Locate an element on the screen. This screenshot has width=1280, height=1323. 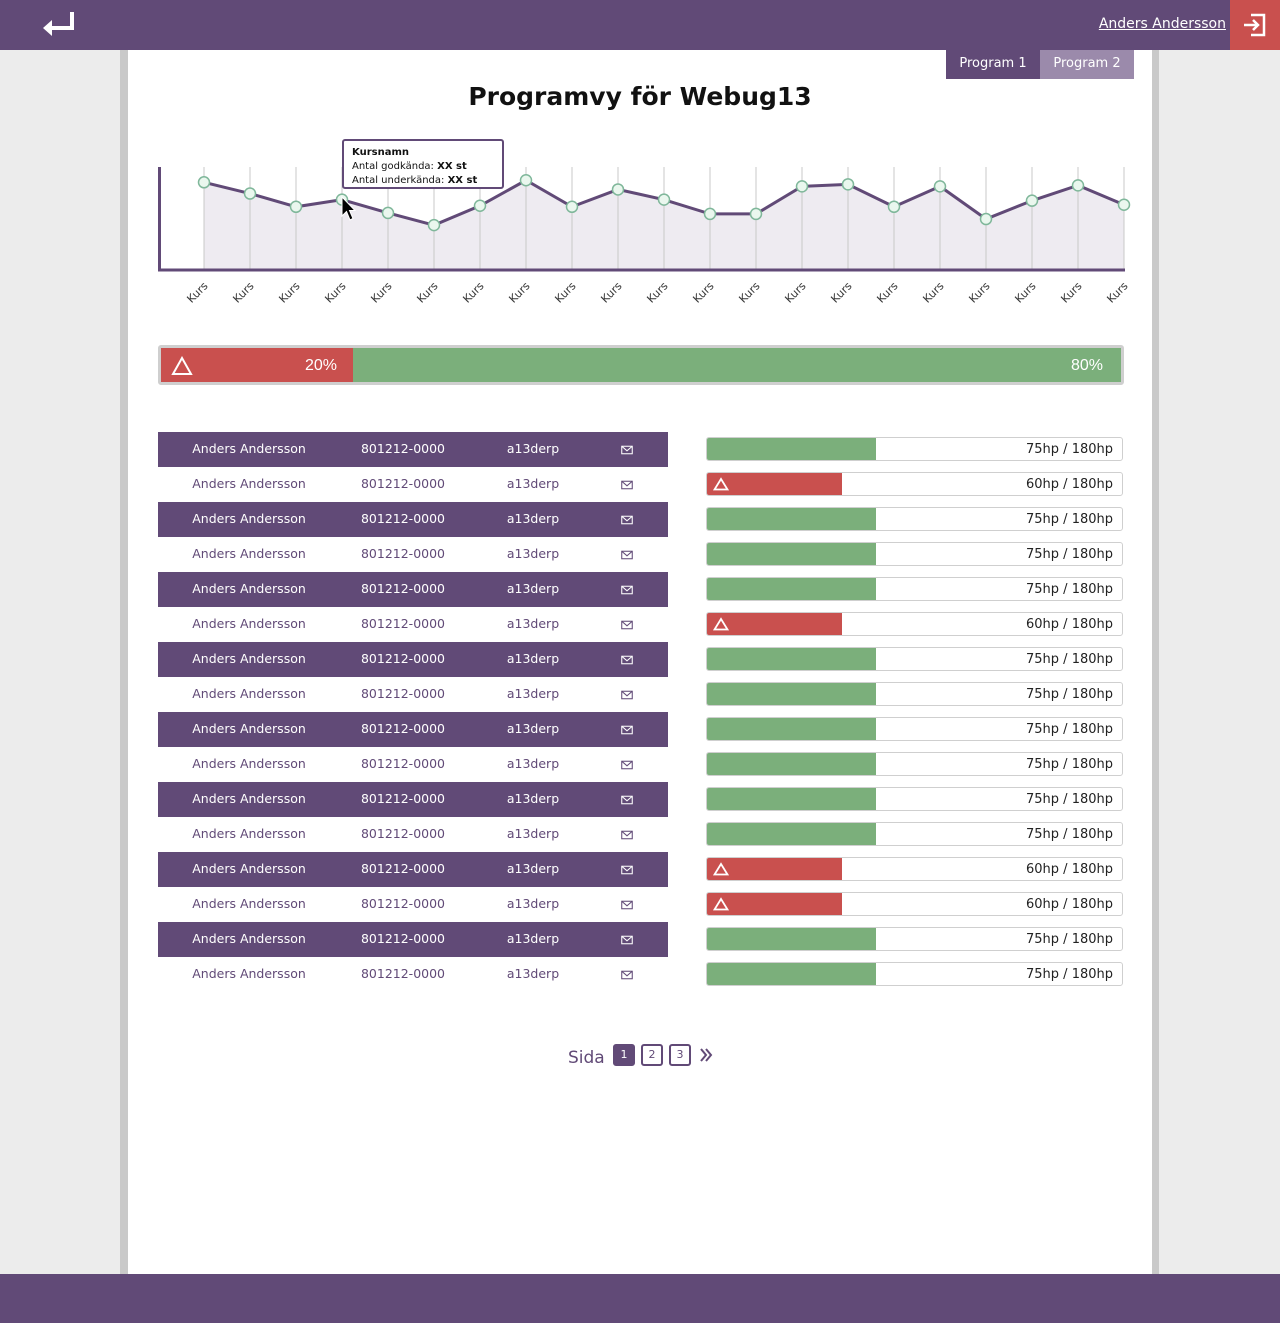
fail-segment: 20% is located at coordinates (257, 365).